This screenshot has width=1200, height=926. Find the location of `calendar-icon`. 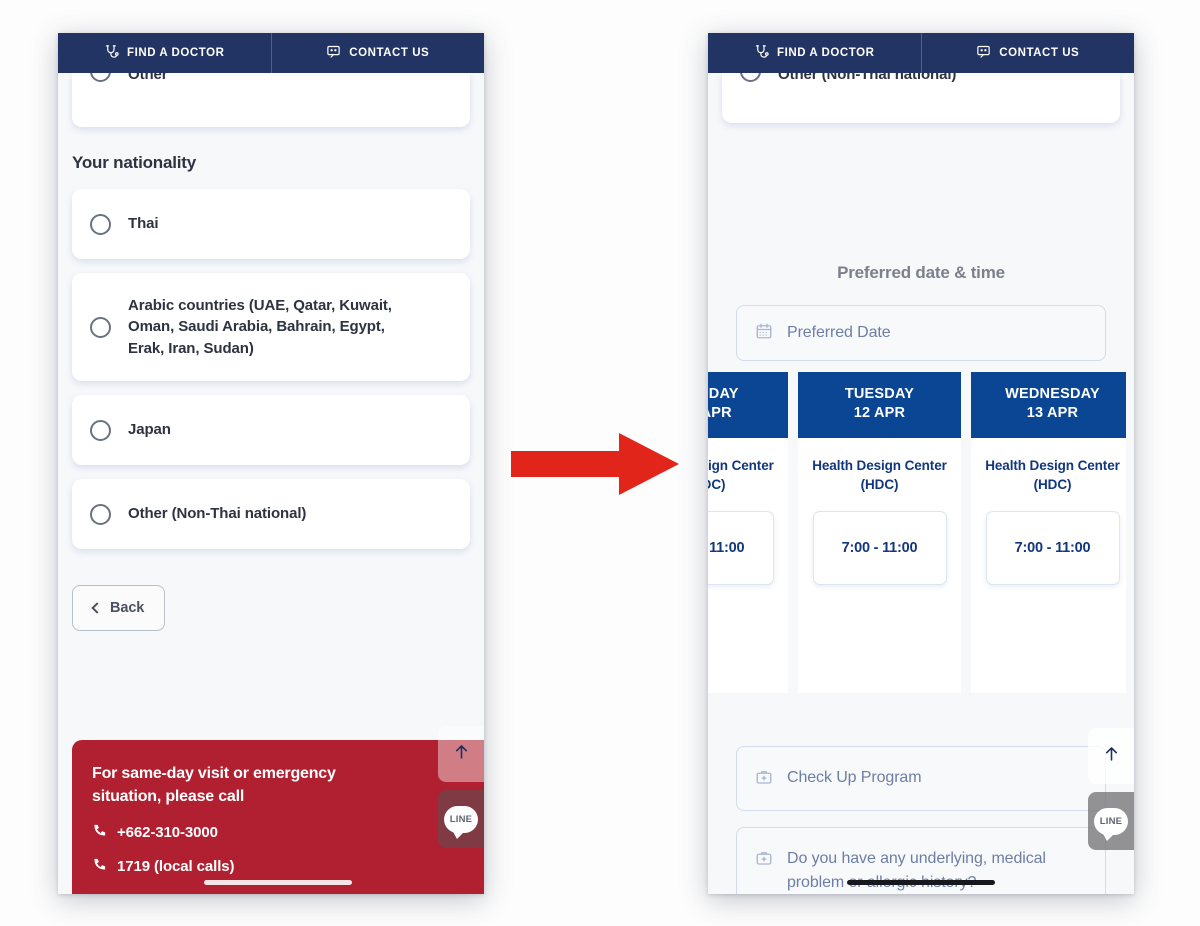

calendar-icon is located at coordinates (764, 333).